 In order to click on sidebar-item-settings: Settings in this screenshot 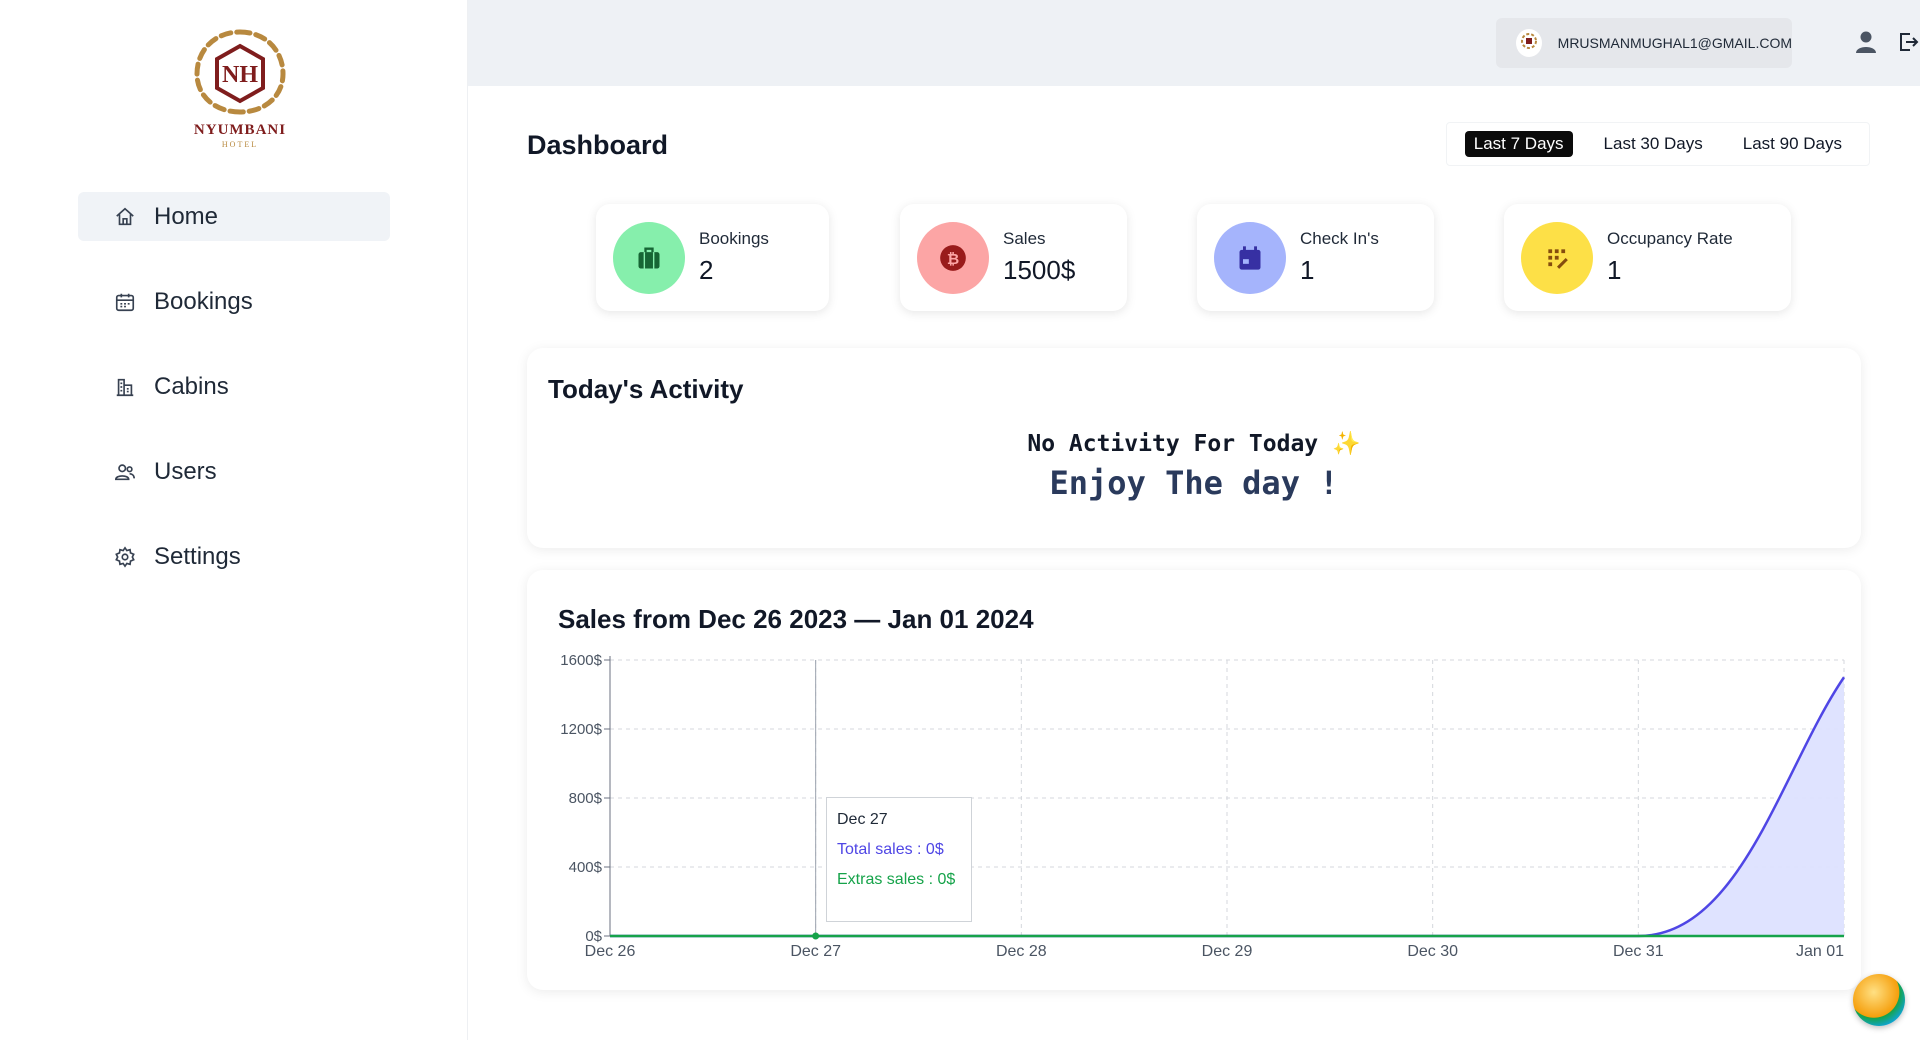, I will do `click(234, 556)`.